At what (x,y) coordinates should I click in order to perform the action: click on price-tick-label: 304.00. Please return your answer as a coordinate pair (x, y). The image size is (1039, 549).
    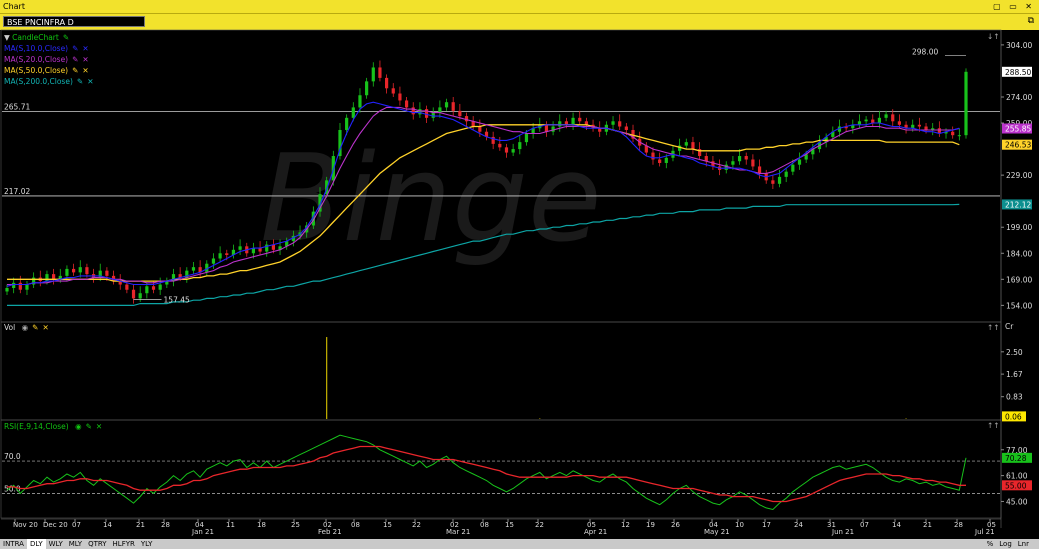
    Looking at the image, I should click on (1019, 45).